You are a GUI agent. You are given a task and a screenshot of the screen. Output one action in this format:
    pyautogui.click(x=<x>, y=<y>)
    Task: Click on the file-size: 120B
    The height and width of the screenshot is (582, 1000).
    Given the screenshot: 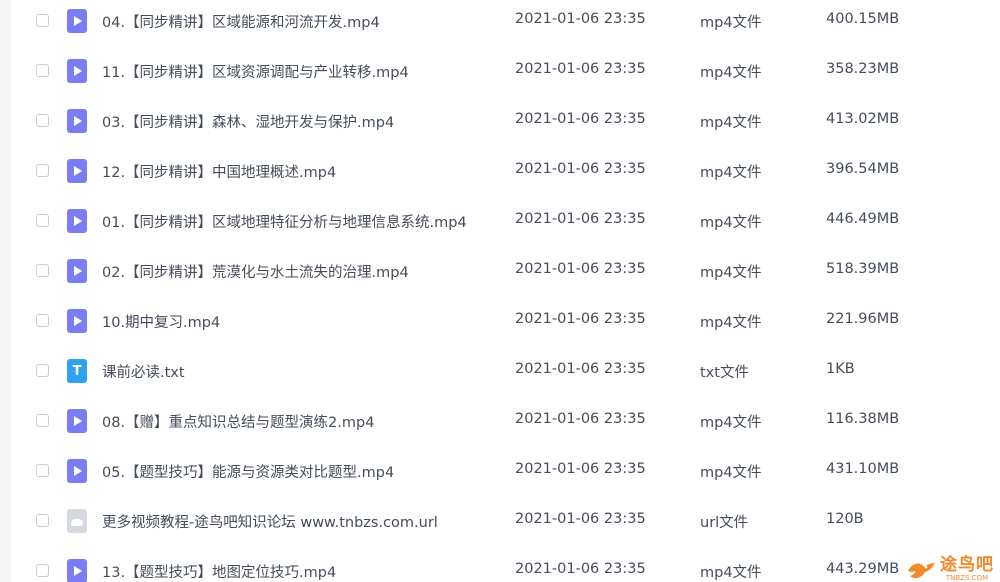 What is the action you would take?
    pyautogui.click(x=845, y=519)
    